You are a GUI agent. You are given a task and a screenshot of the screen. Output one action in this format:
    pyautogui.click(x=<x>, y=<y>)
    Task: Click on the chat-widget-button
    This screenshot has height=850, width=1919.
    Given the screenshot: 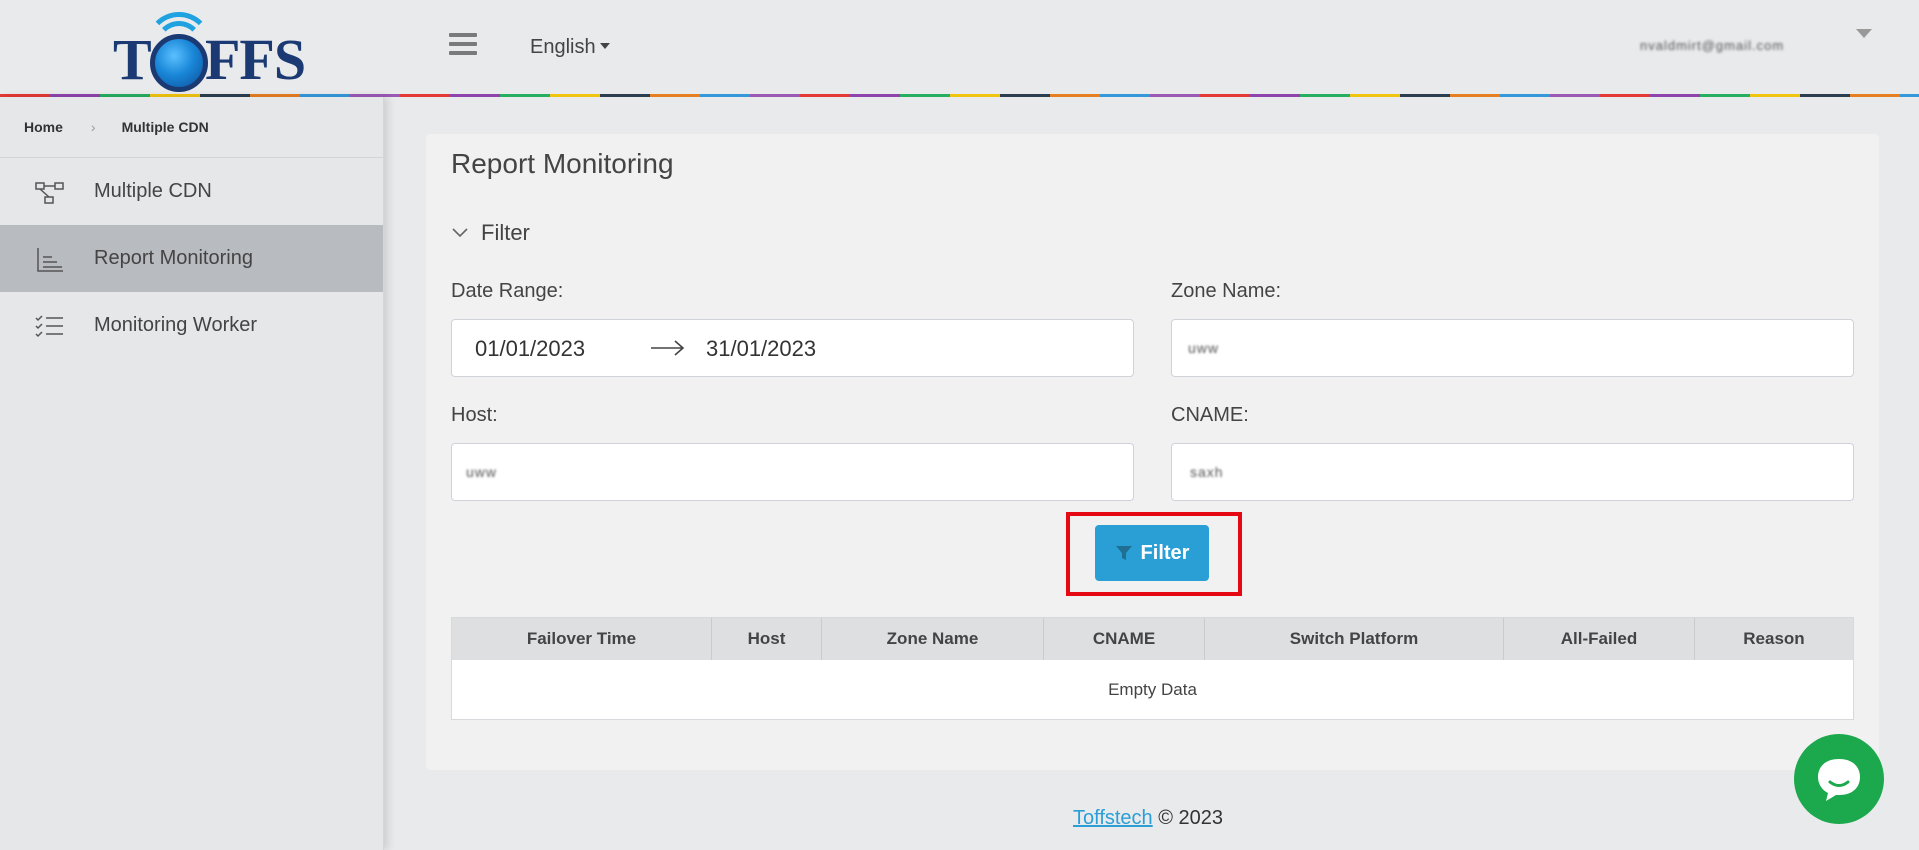 What is the action you would take?
    pyautogui.click(x=1839, y=779)
    